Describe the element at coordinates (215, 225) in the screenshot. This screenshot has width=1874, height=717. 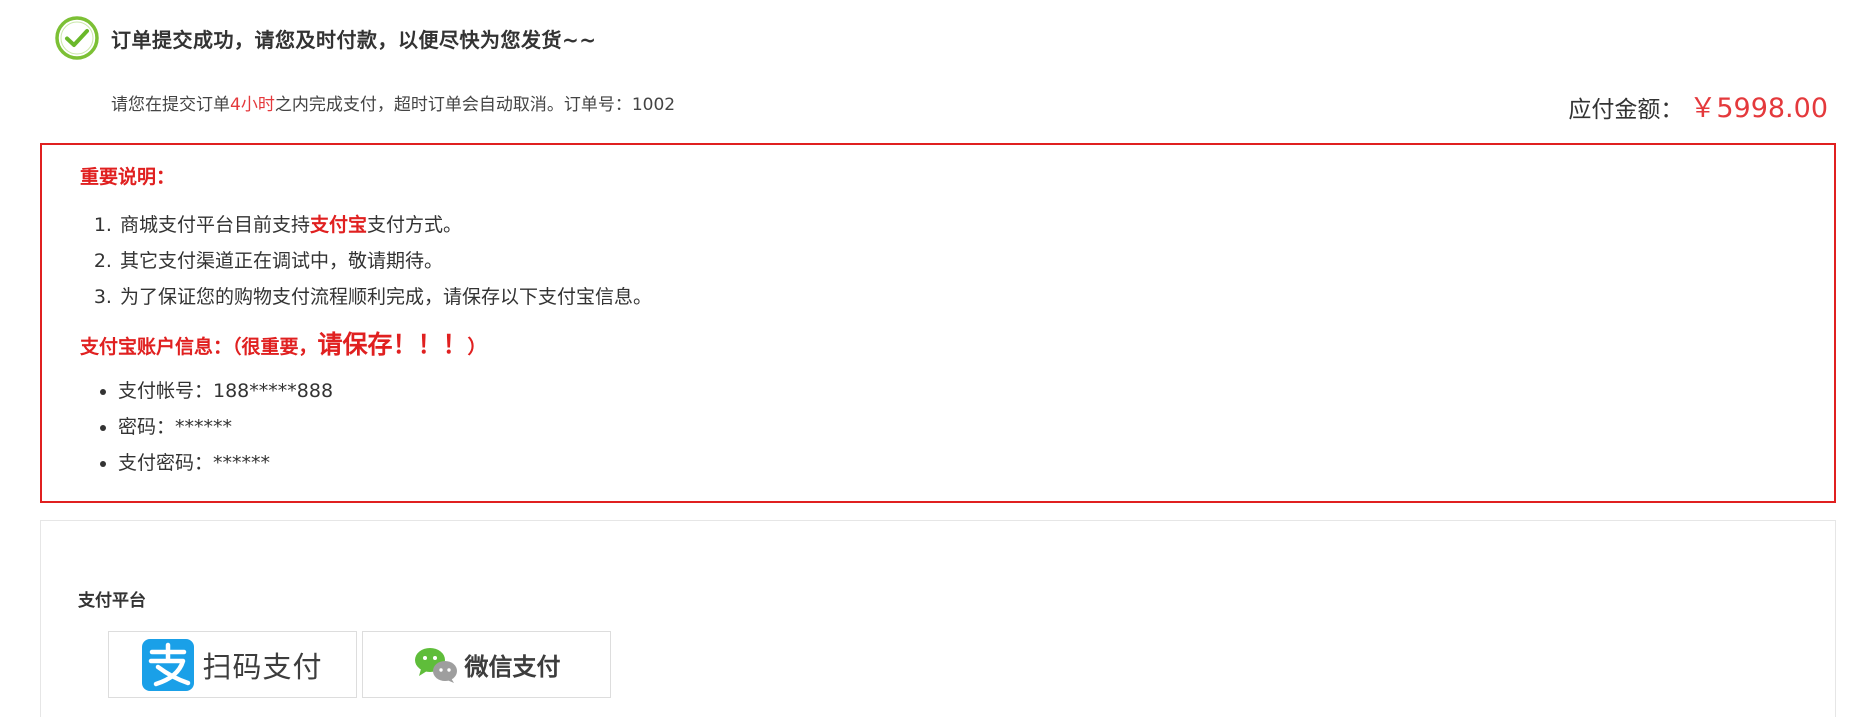
I see `important-item-prefix: 商城支付平台目前支持` at that location.